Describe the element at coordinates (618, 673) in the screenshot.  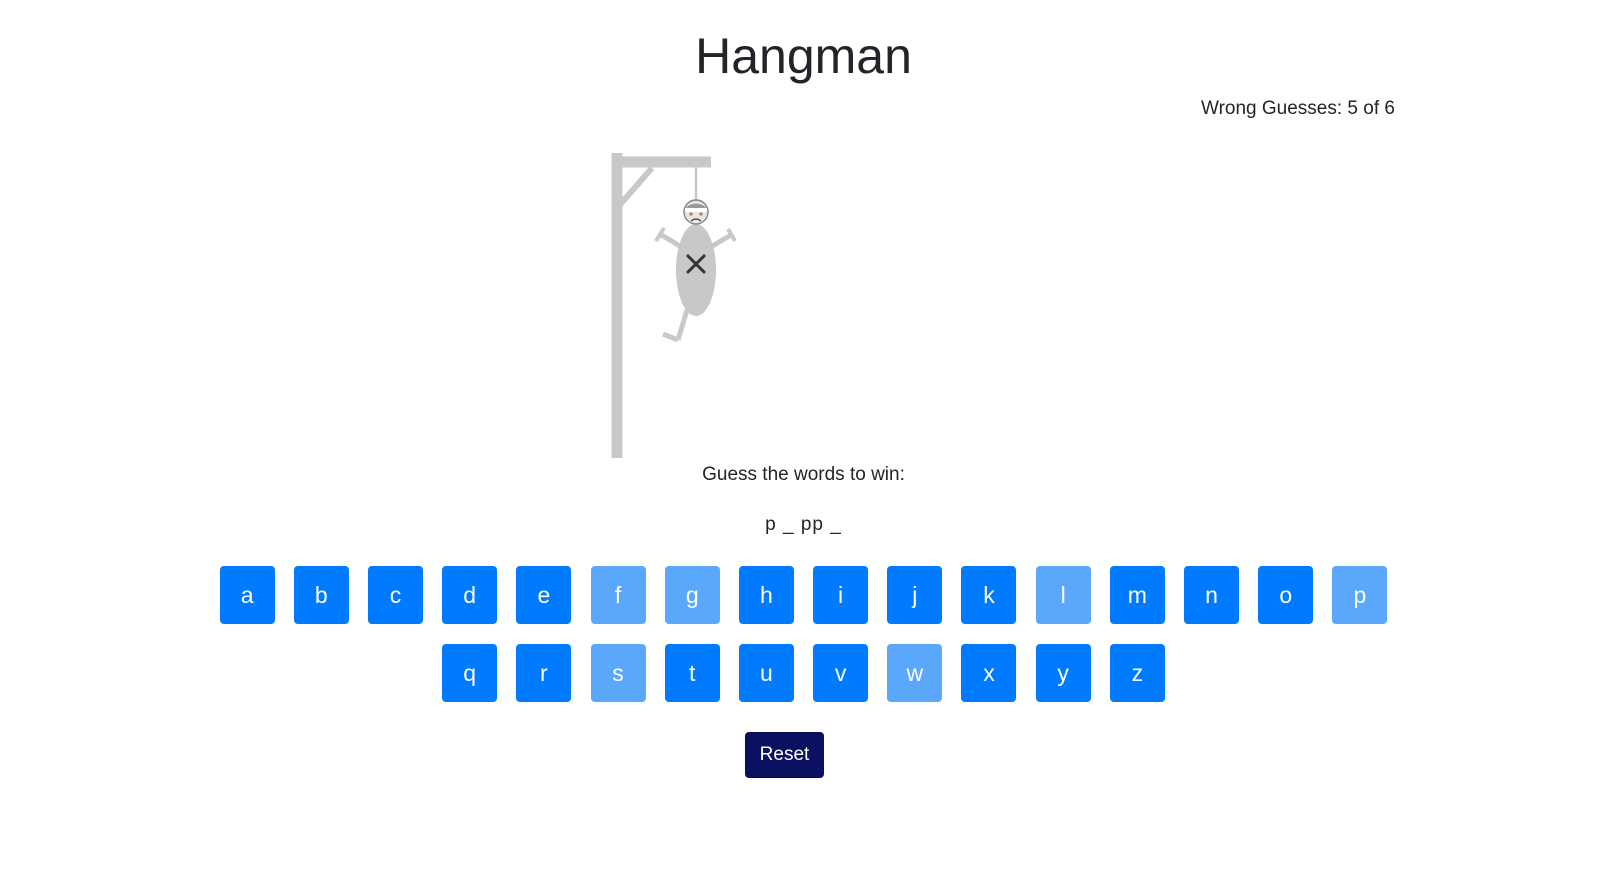
I see `letter-button-s: s` at that location.